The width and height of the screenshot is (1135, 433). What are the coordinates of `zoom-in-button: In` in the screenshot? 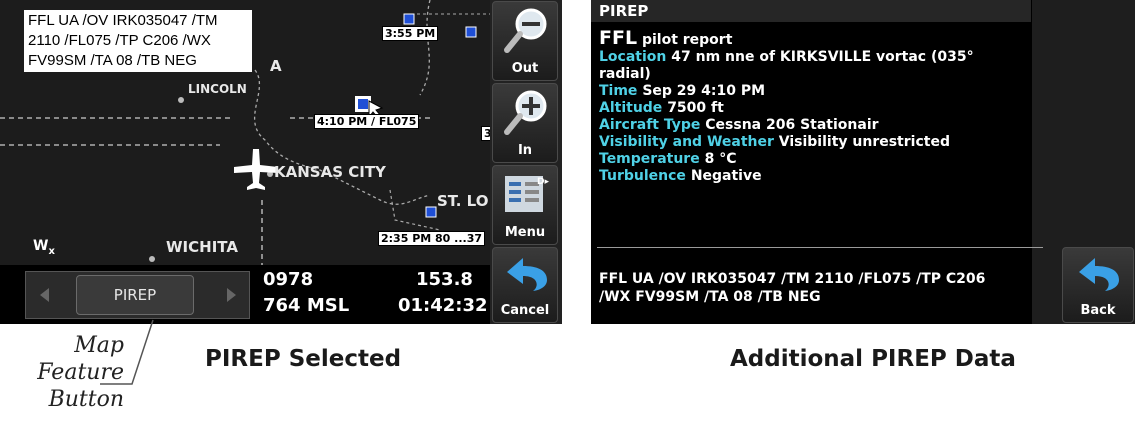 It's located at (525, 123).